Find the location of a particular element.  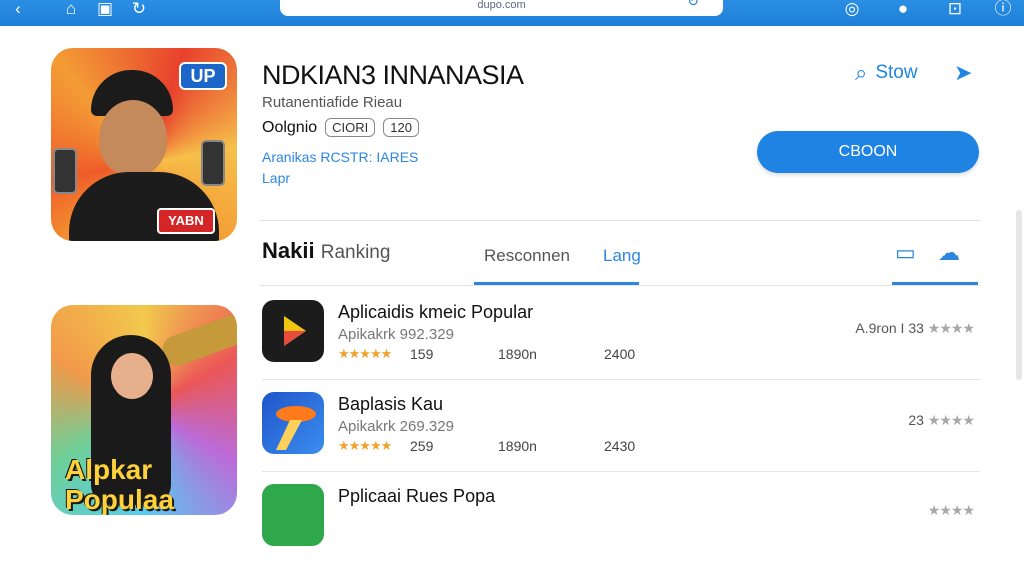

search-label: Stow is located at coordinates (896, 72).